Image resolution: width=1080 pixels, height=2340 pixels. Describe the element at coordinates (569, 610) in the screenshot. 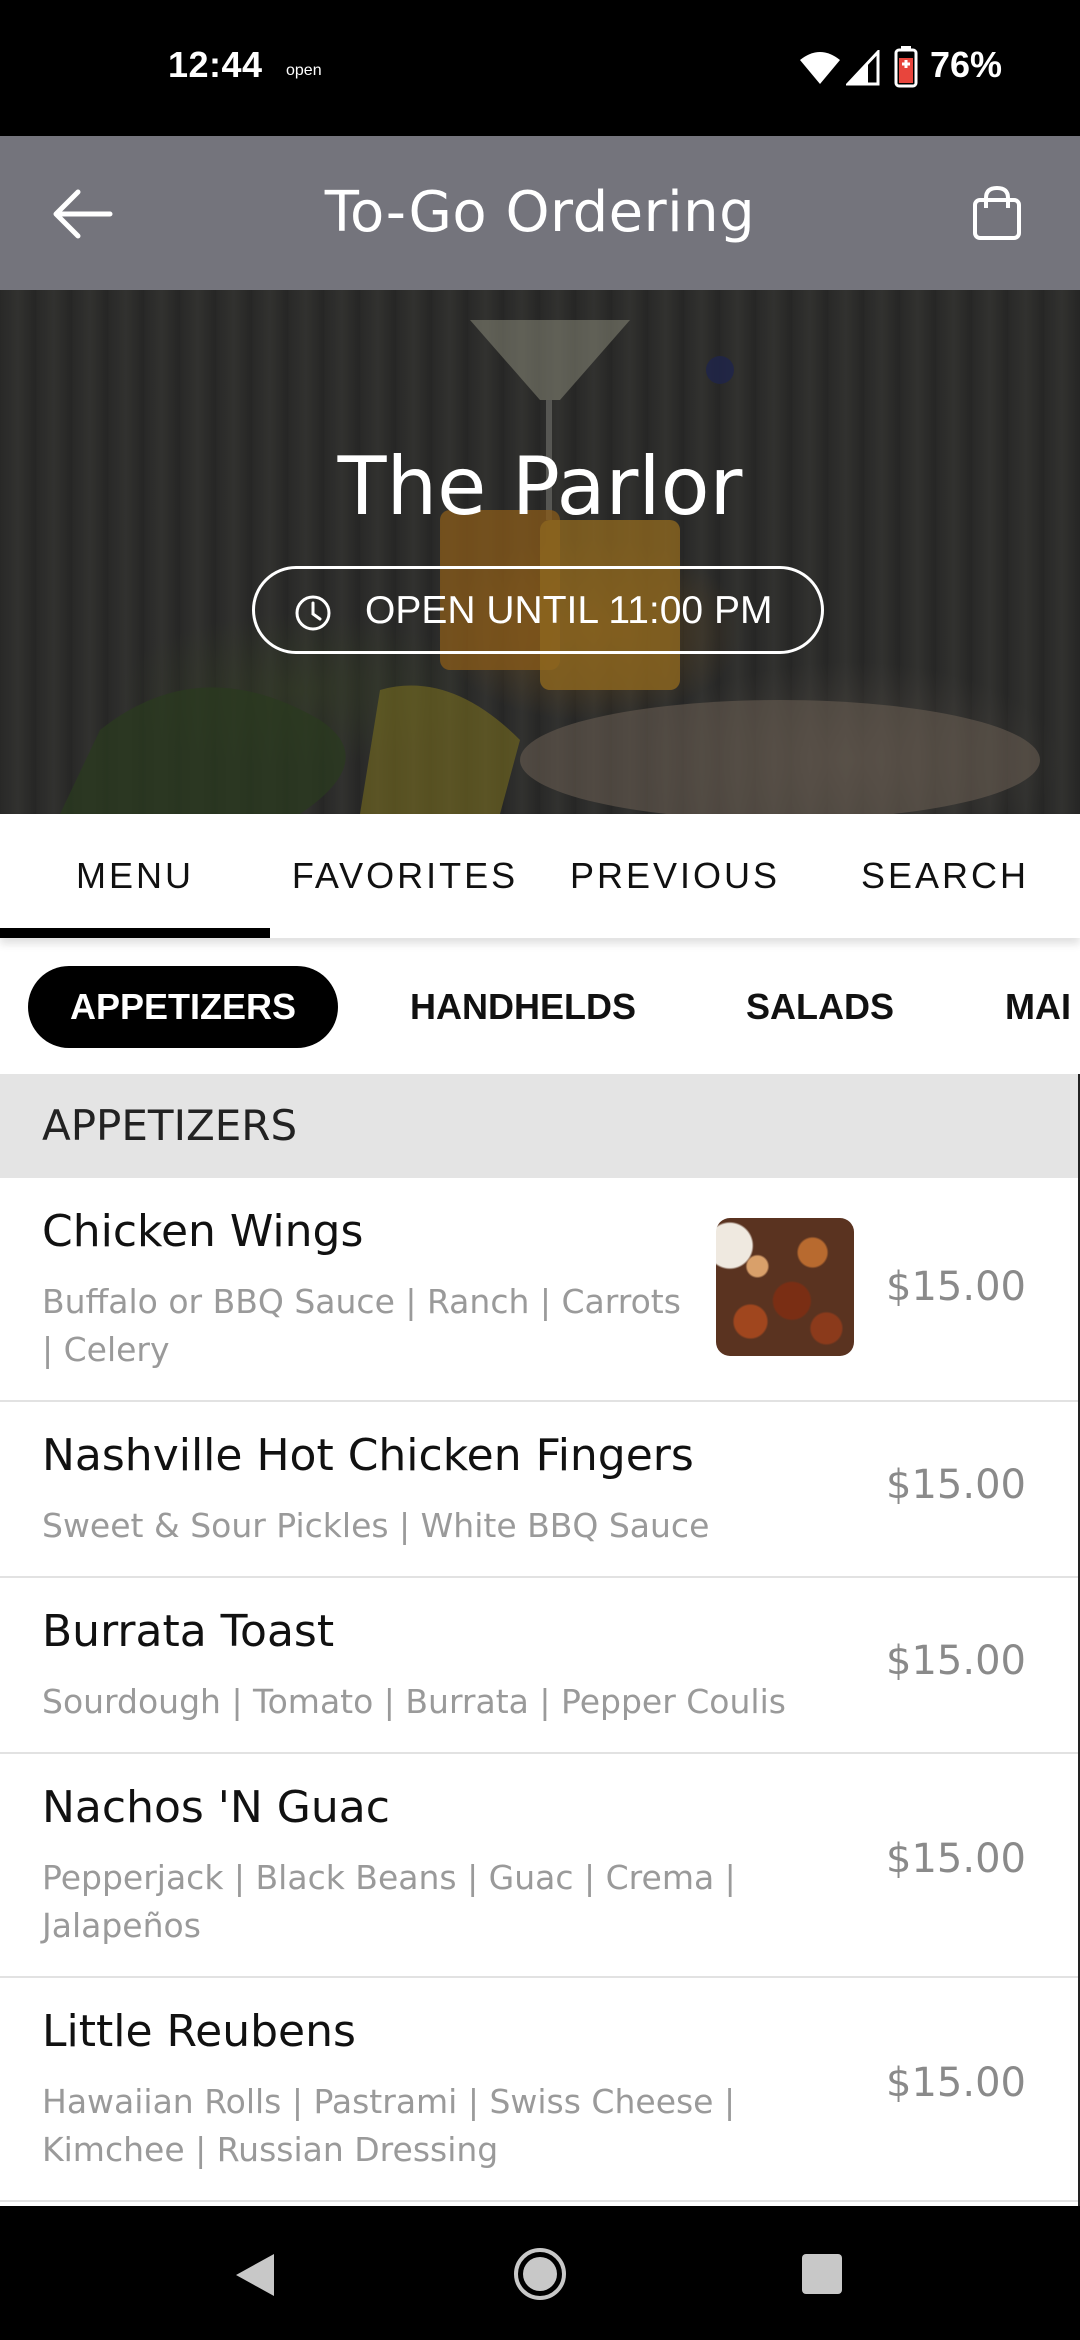

I see `hours-label: OPEN UNTIL 11:00 PM` at that location.